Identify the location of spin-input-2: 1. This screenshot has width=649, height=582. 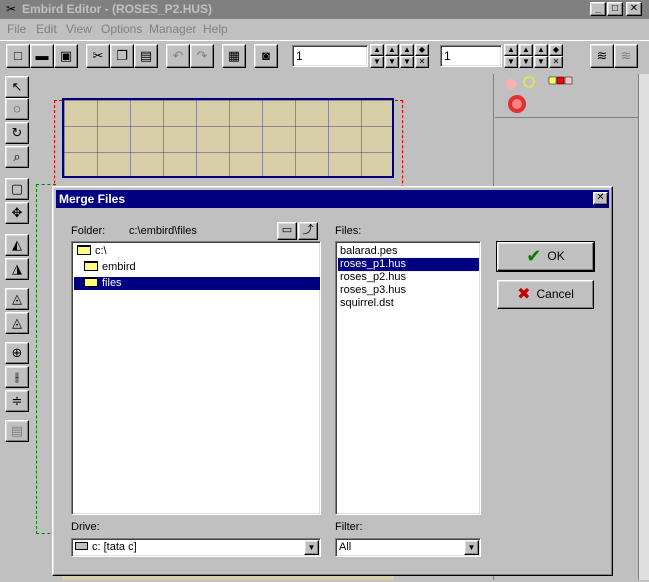
(471, 56).